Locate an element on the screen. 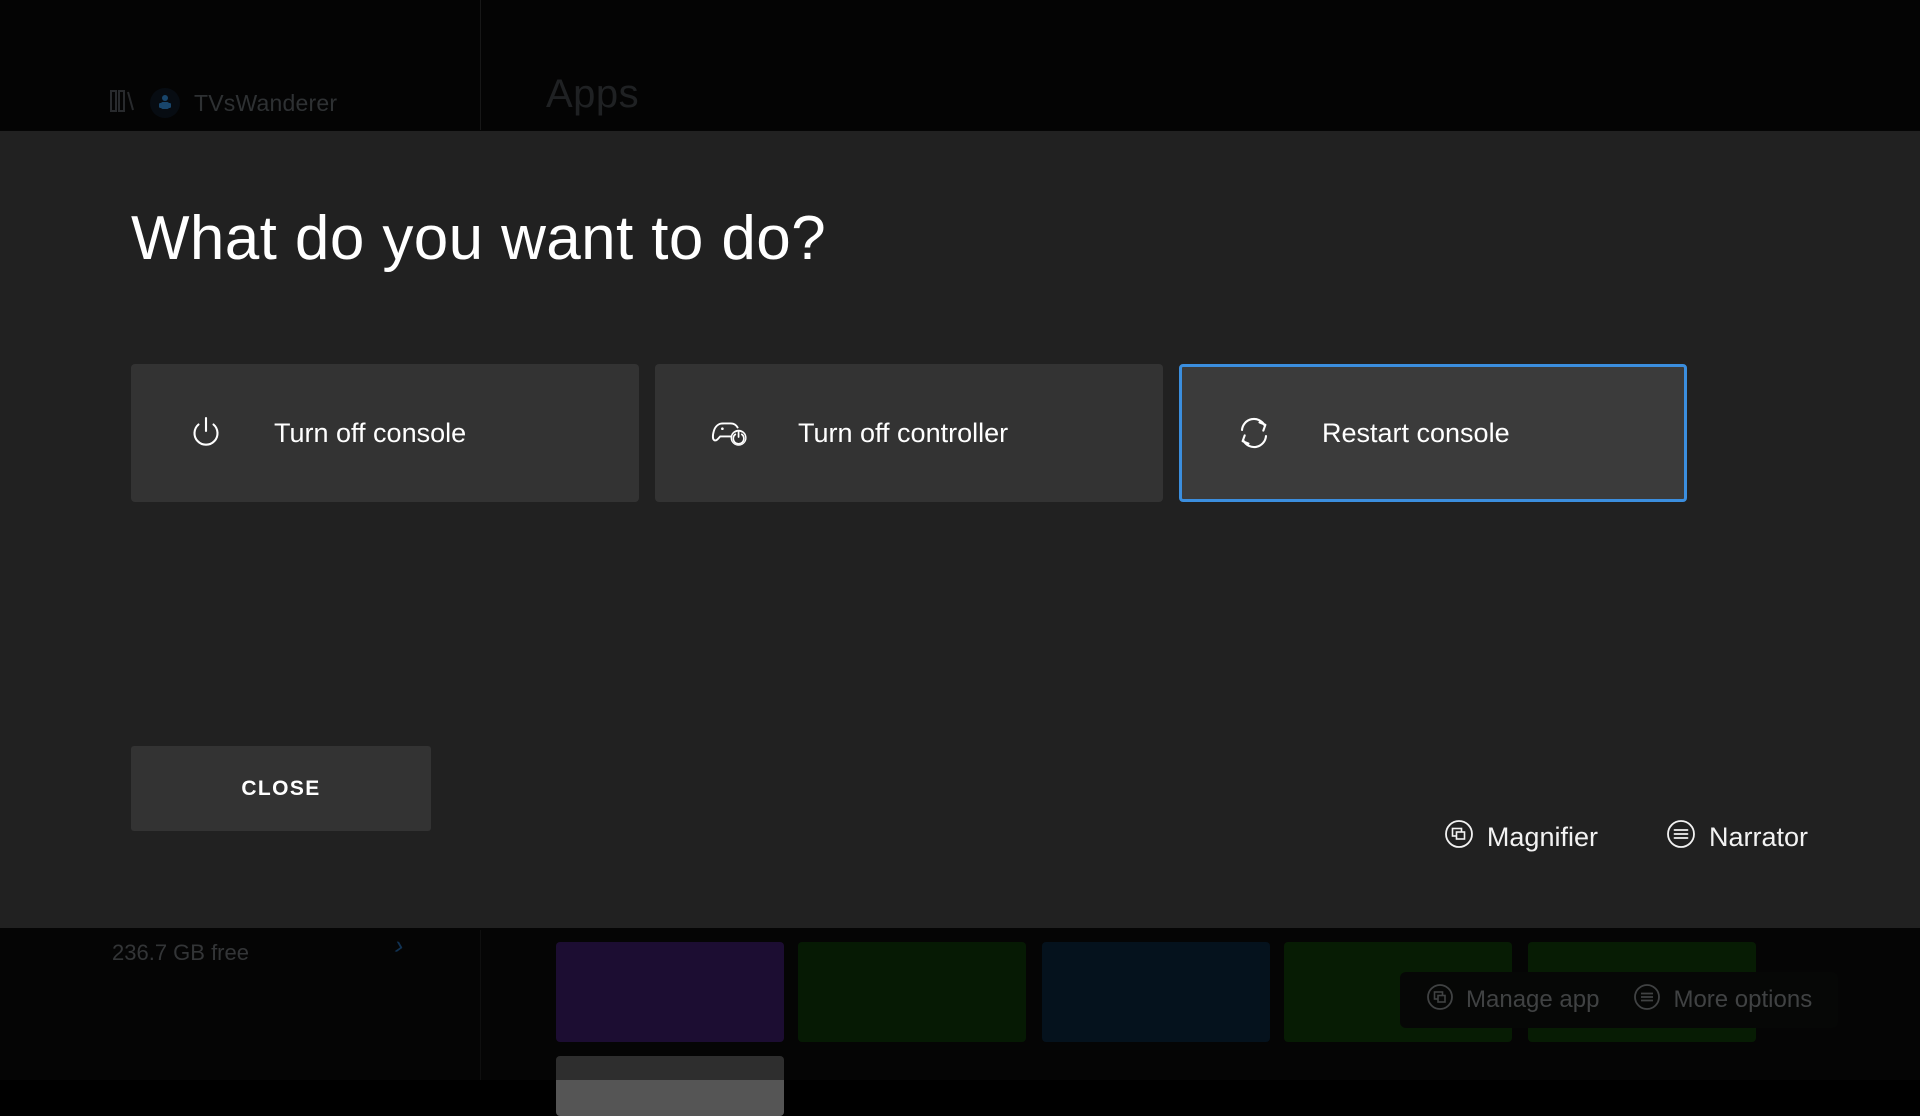 This screenshot has height=1116, width=1920. power-icon is located at coordinates (206, 433).